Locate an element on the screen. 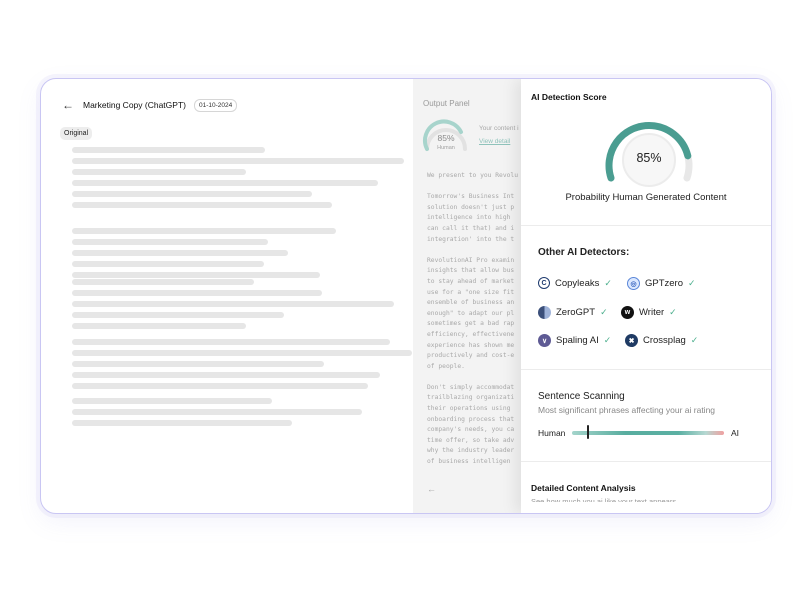 This screenshot has width=800, height=600. detector-label: Spaling AI is located at coordinates (577, 340).